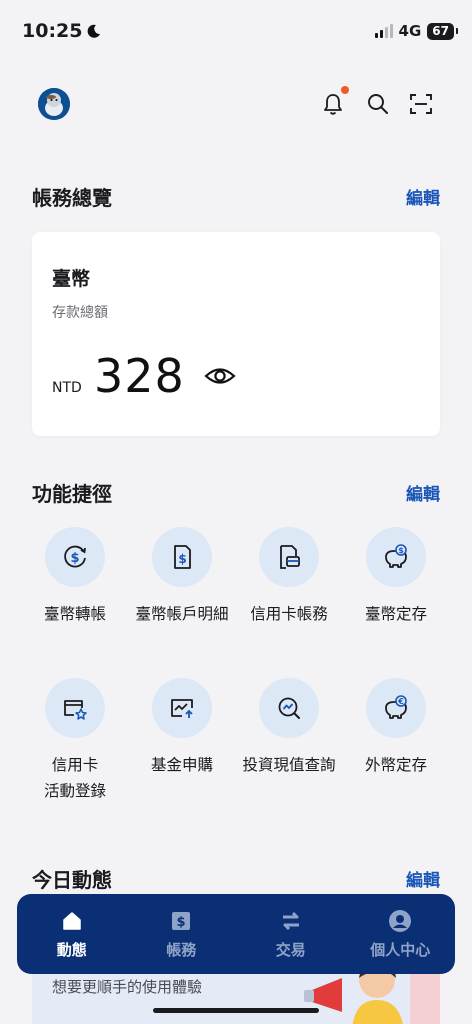 This screenshot has height=1024, width=472. Describe the element at coordinates (236, 878) in the screenshot. I see `today-header: 今日動態 編輯` at that location.